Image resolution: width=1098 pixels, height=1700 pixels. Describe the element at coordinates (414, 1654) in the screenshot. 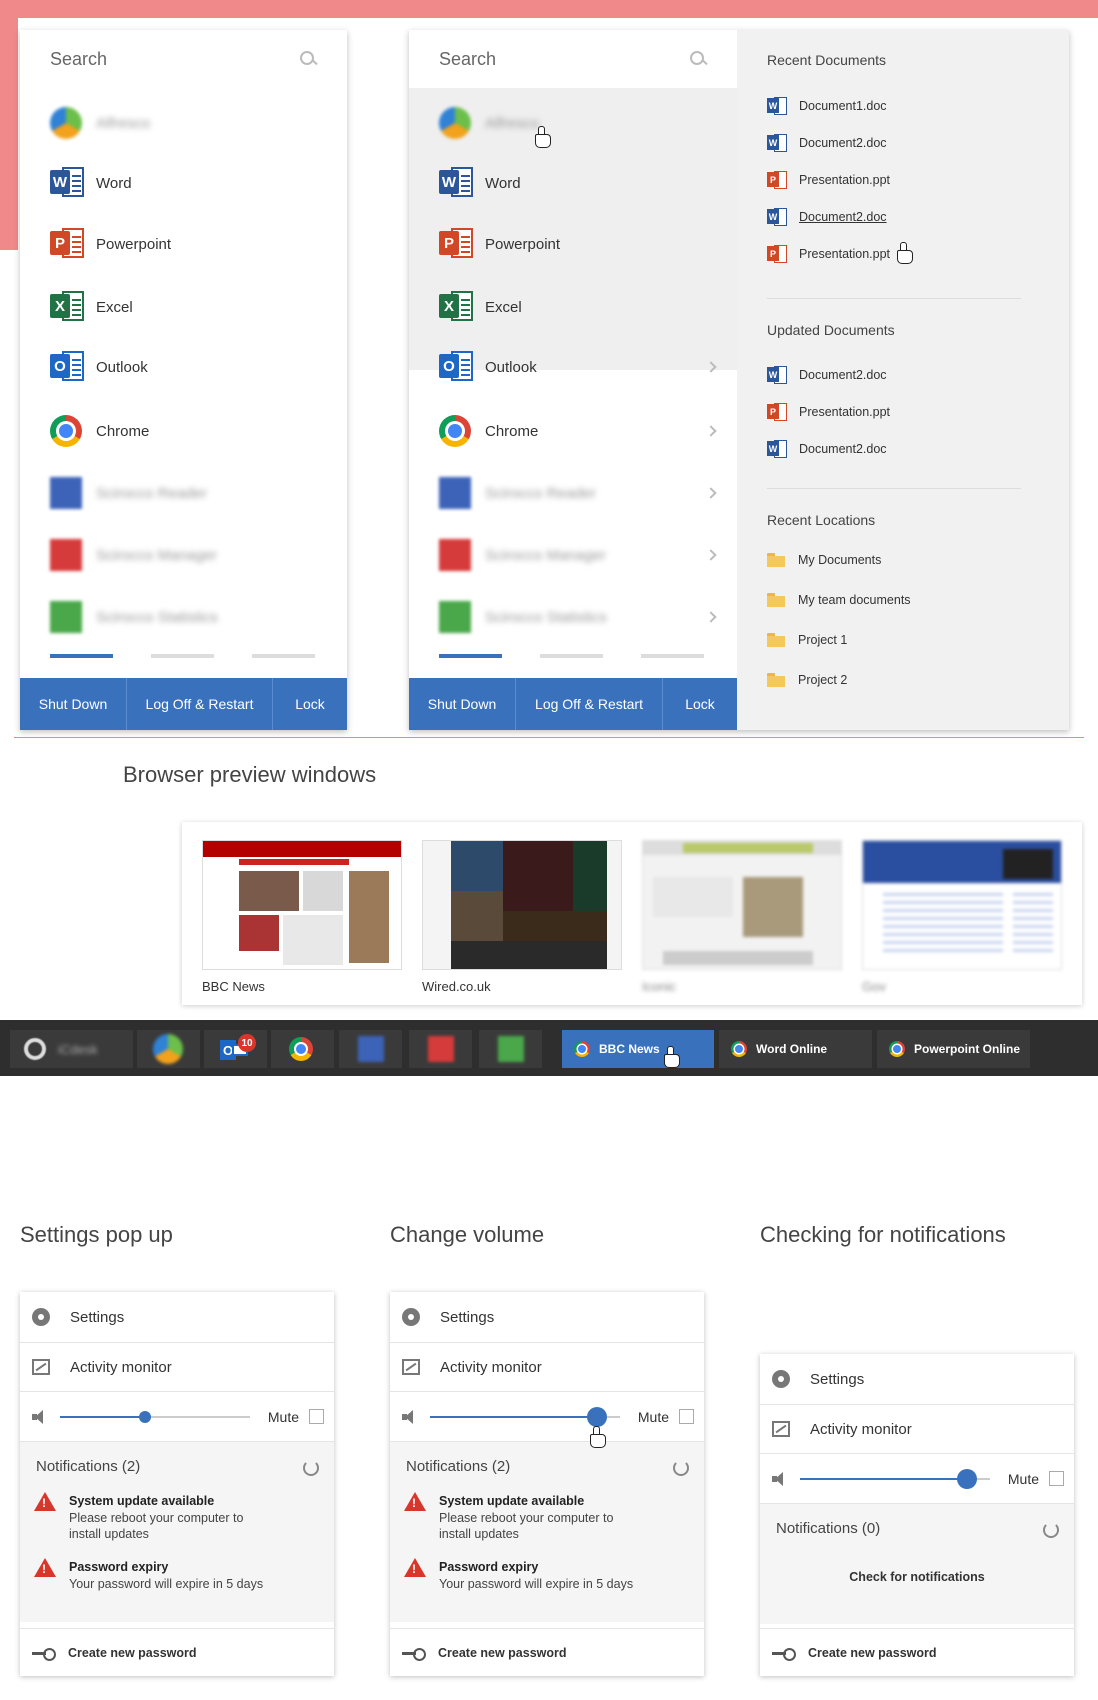

I see `key-icon` at that location.